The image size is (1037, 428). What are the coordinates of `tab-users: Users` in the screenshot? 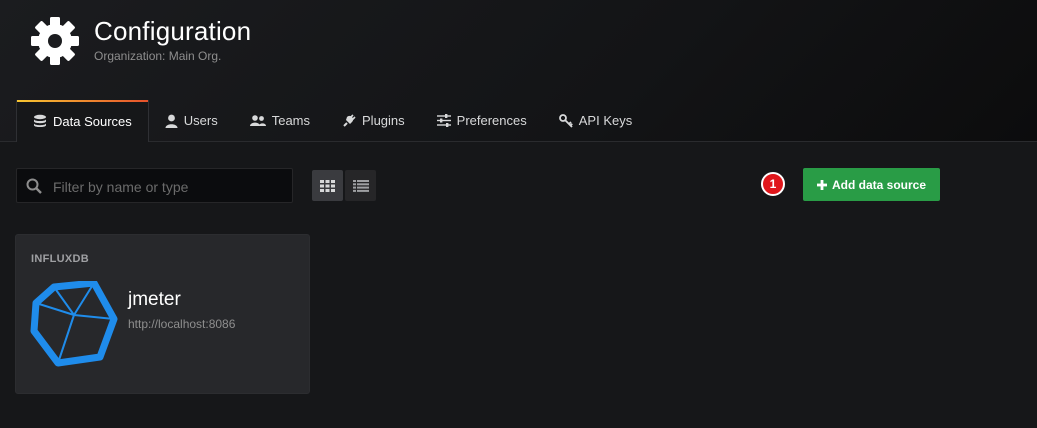 It's located at (191, 120).